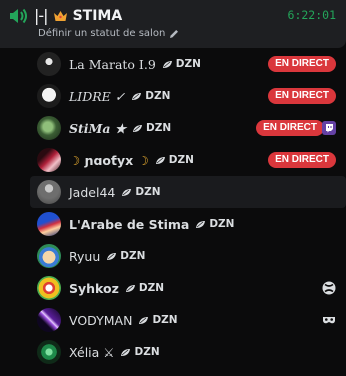 The width and height of the screenshot is (346, 376). What do you see at coordinates (188, 320) in the screenshot?
I see `member-row: VODYMAN DZN` at bounding box center [188, 320].